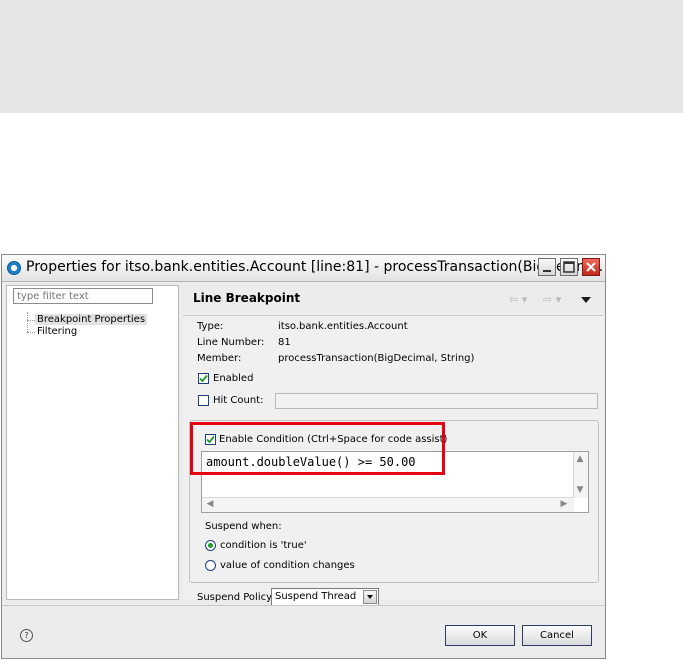 This screenshot has width=683, height=660. Describe the element at coordinates (591, 267) in the screenshot. I see `close-button` at that location.